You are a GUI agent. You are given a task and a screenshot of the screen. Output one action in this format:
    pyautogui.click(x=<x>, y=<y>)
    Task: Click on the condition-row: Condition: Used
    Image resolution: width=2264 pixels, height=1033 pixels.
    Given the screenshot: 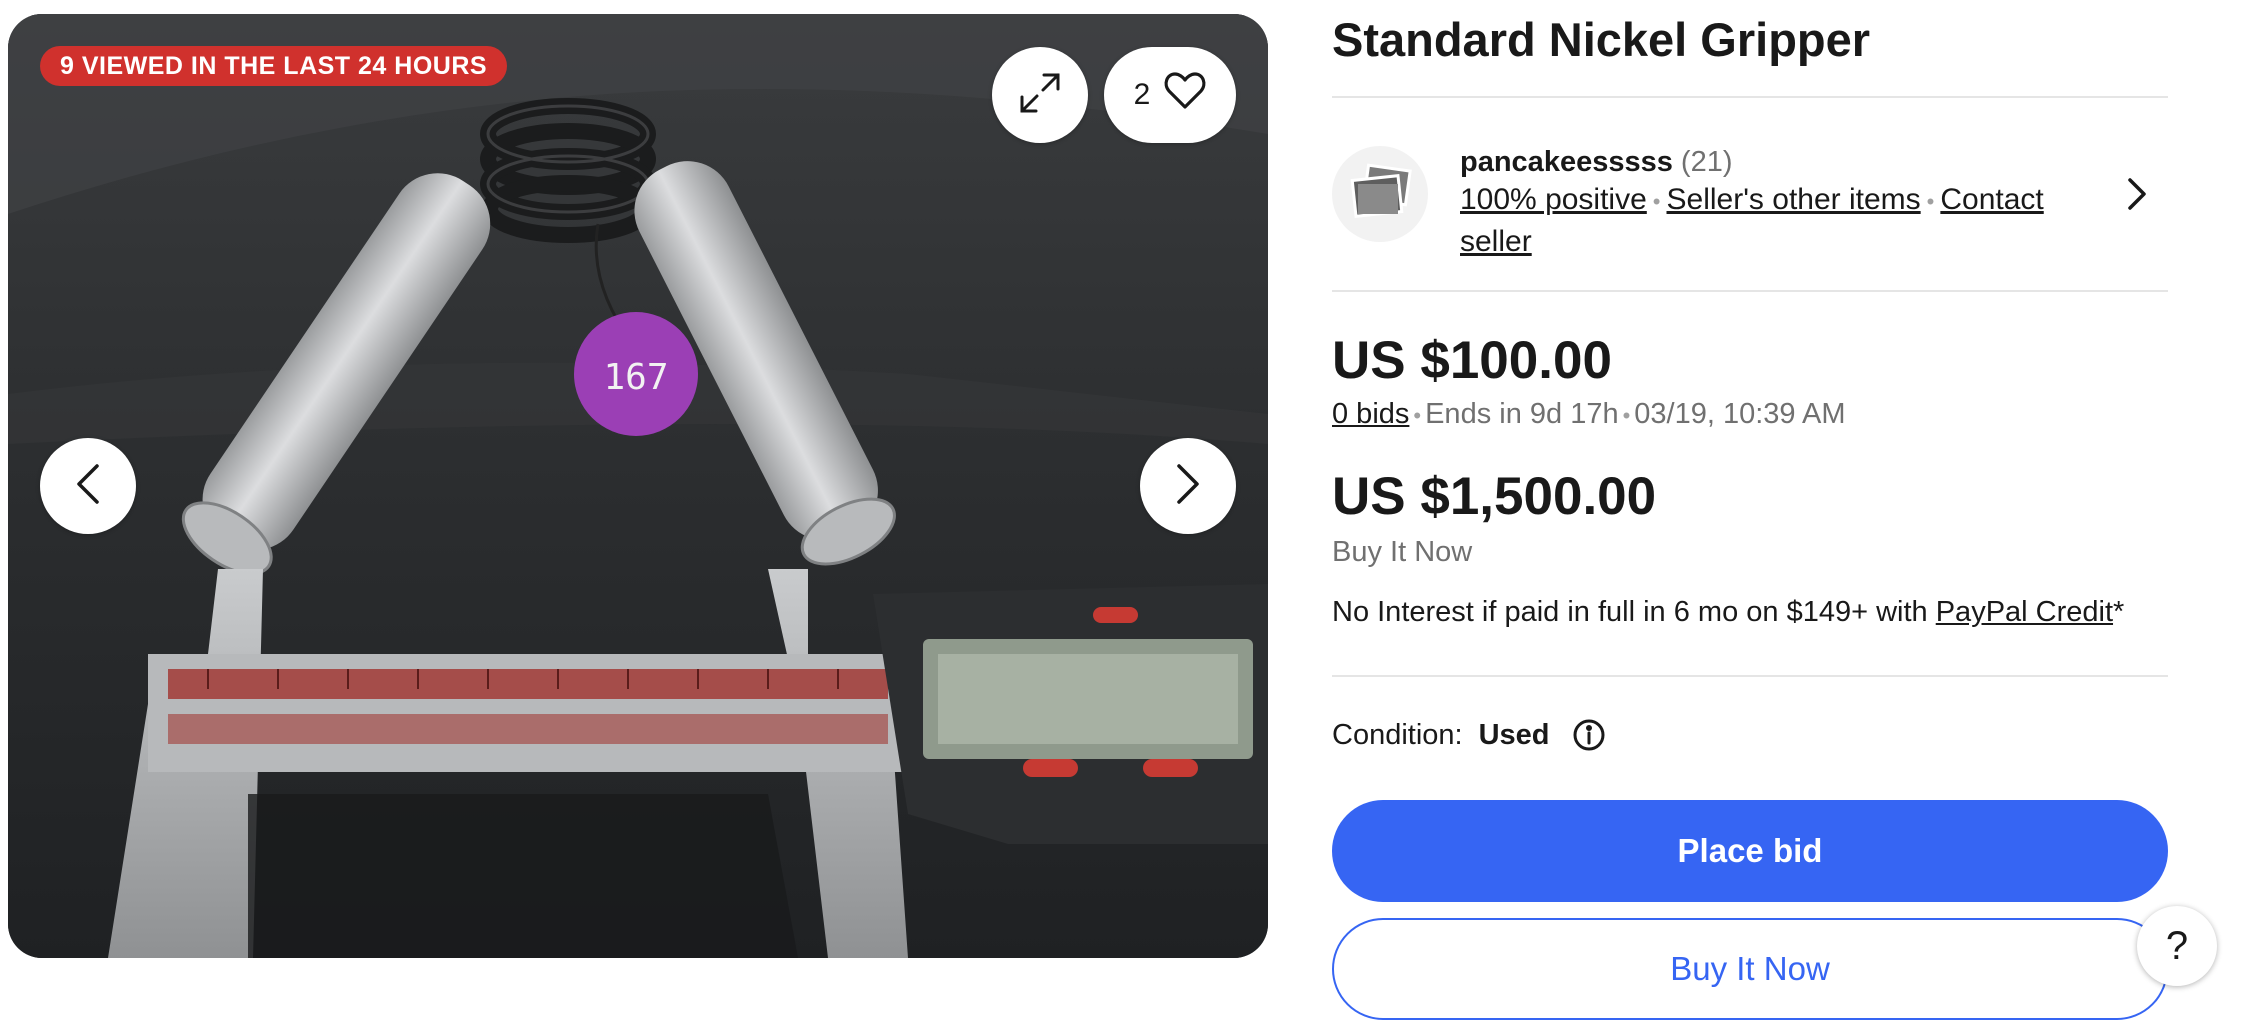 What is the action you would take?
    pyautogui.click(x=1469, y=735)
    